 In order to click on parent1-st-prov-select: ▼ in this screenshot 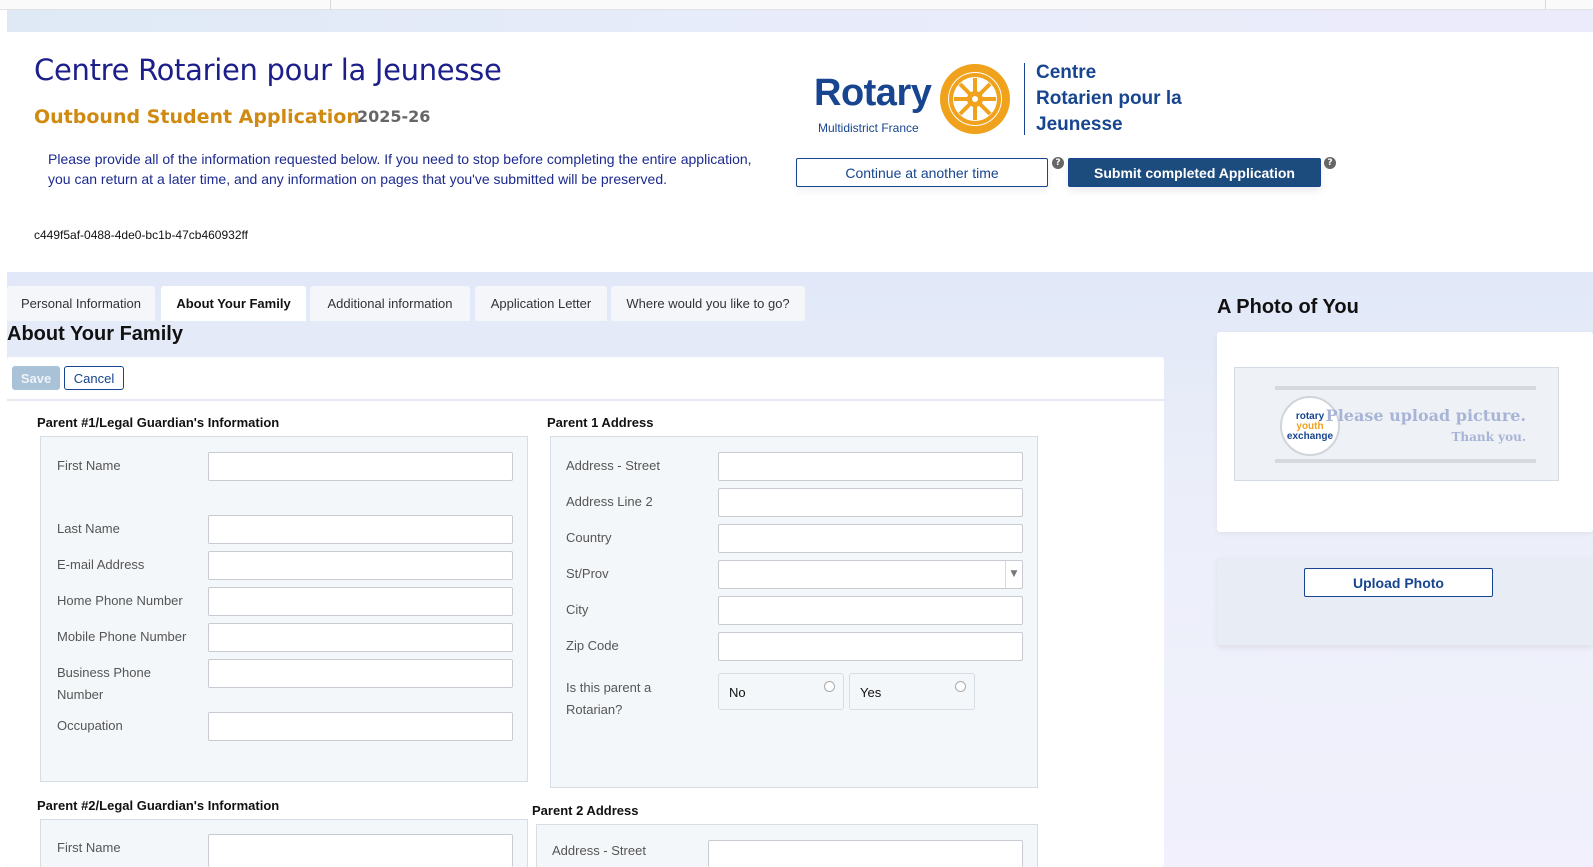, I will do `click(870, 574)`.